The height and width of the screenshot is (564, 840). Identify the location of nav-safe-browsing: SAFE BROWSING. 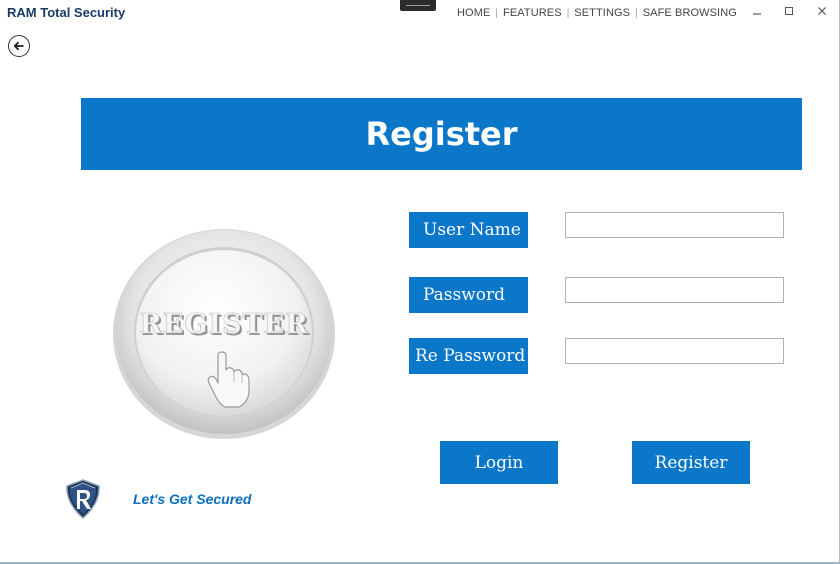
(690, 13).